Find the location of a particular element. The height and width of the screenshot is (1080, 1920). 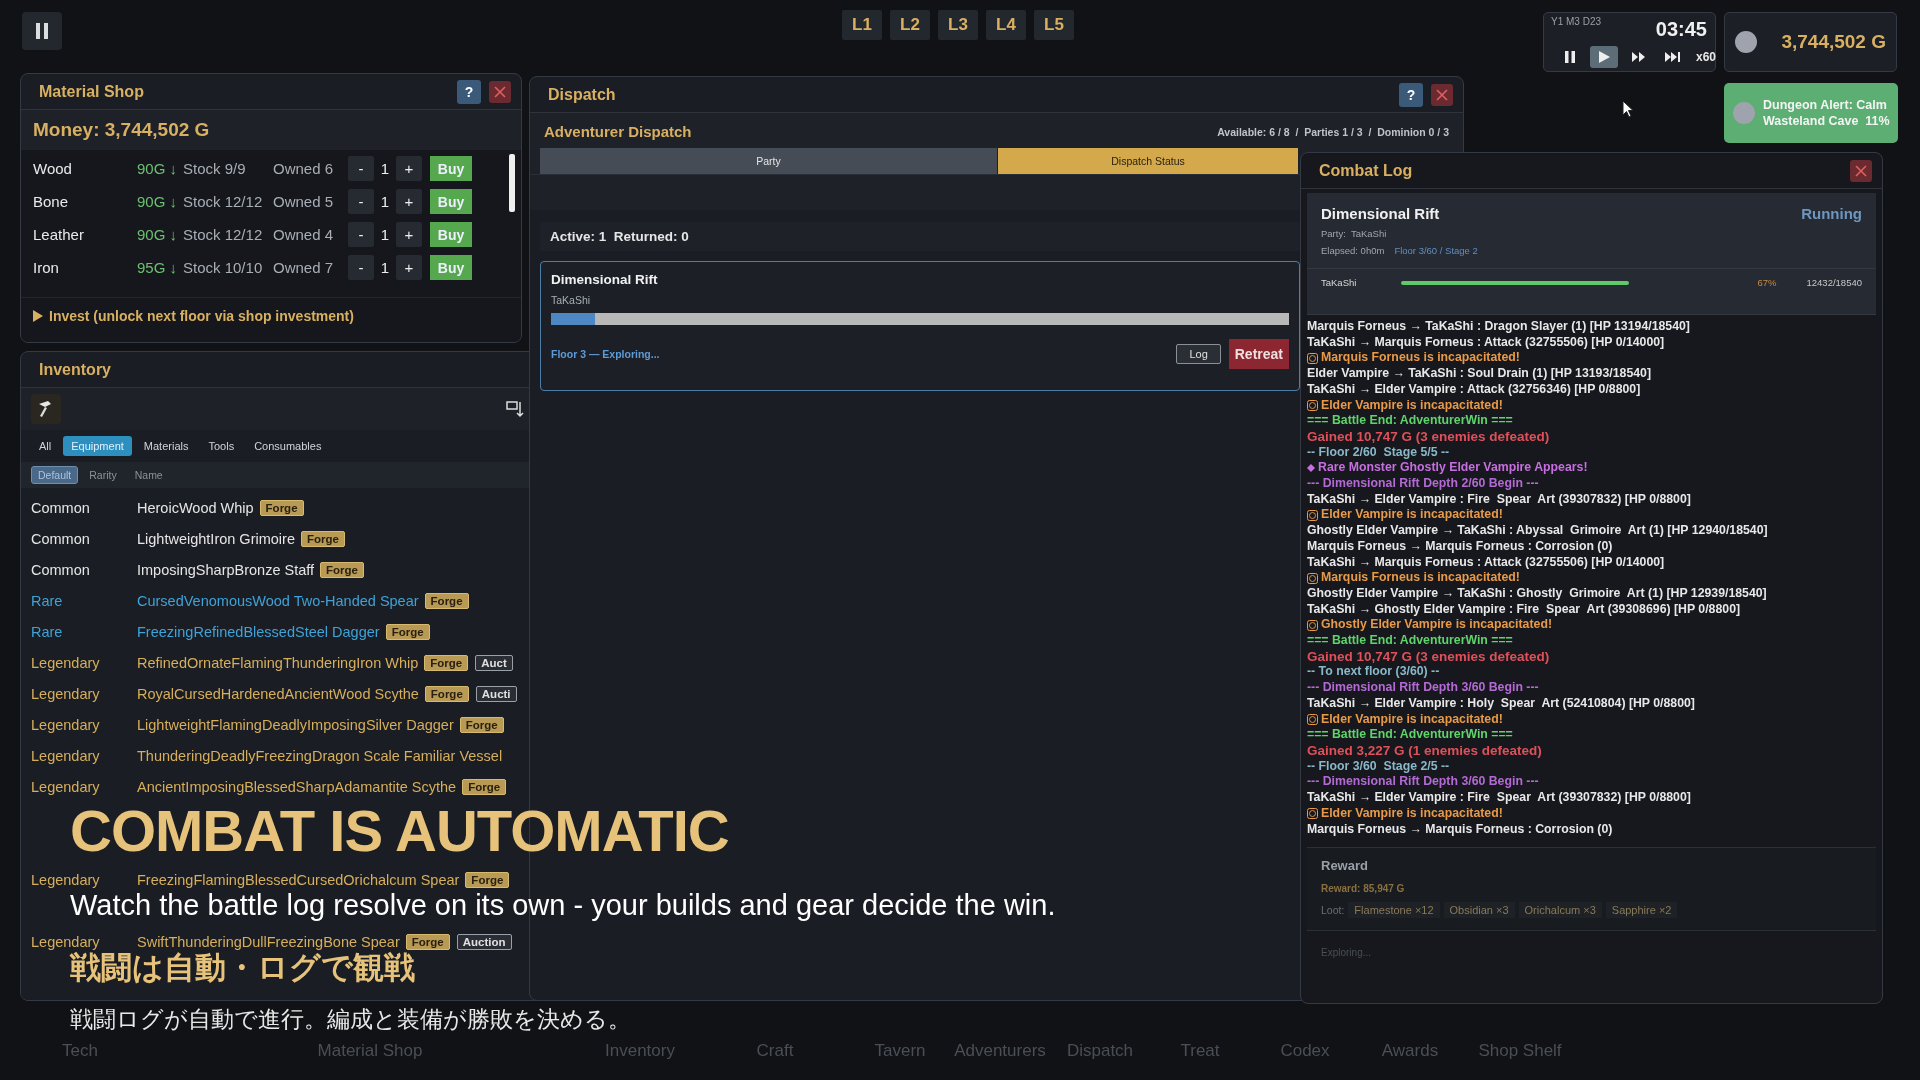

reward-amount: Reward: 85,947 G is located at coordinates (1363, 889).